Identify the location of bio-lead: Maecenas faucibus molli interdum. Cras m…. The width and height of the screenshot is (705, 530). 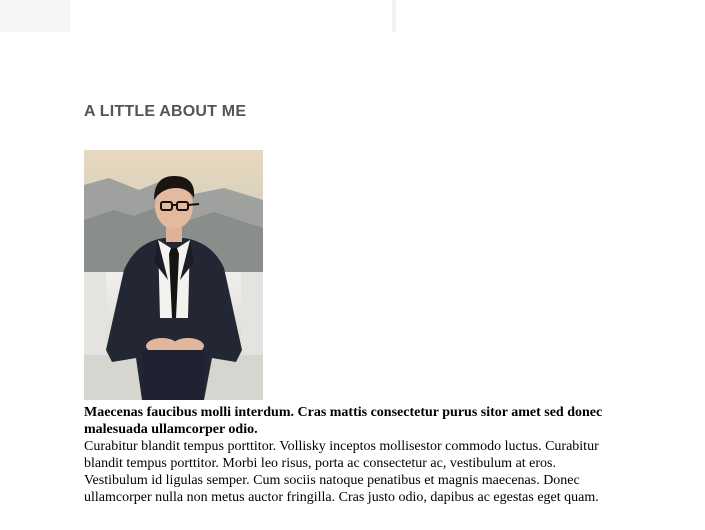
(343, 421).